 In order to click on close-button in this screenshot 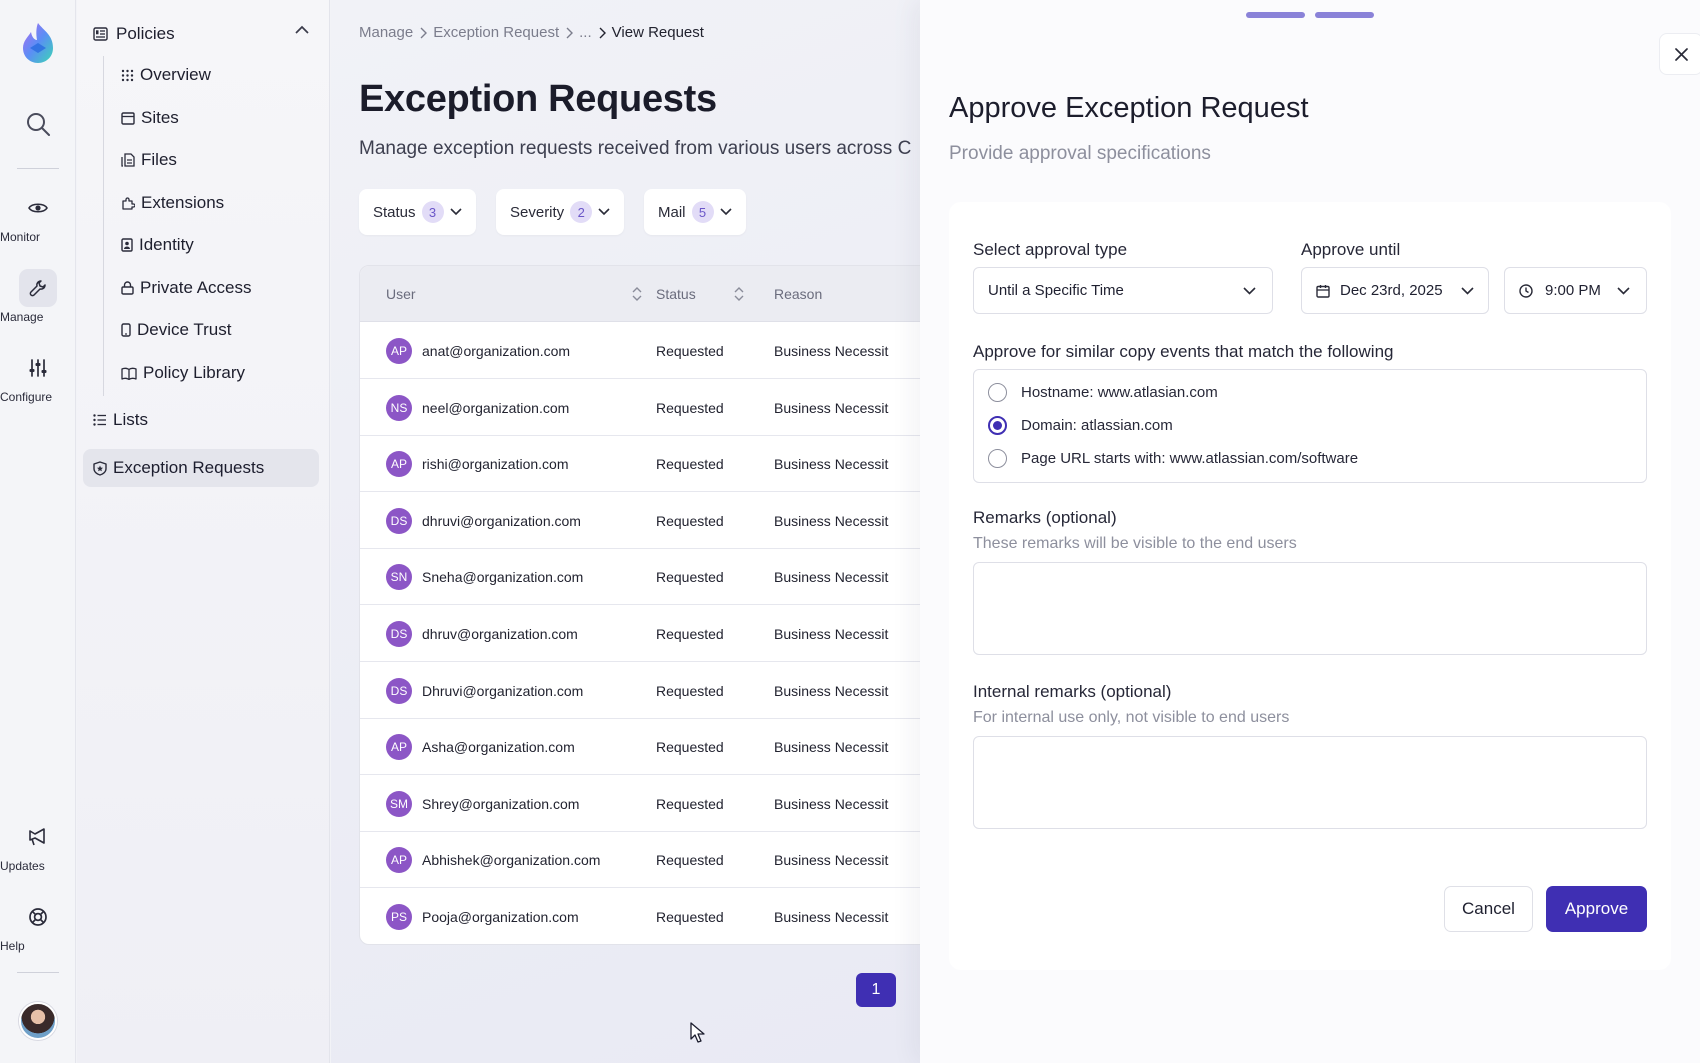, I will do `click(1679, 54)`.